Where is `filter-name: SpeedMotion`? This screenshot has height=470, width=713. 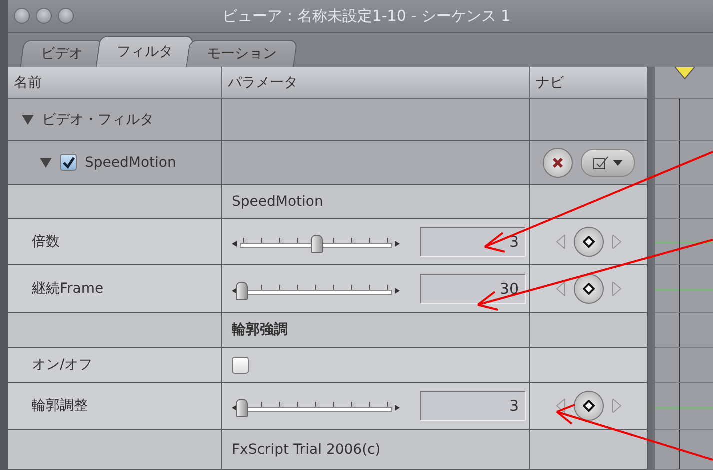
filter-name: SpeedMotion is located at coordinates (130, 162).